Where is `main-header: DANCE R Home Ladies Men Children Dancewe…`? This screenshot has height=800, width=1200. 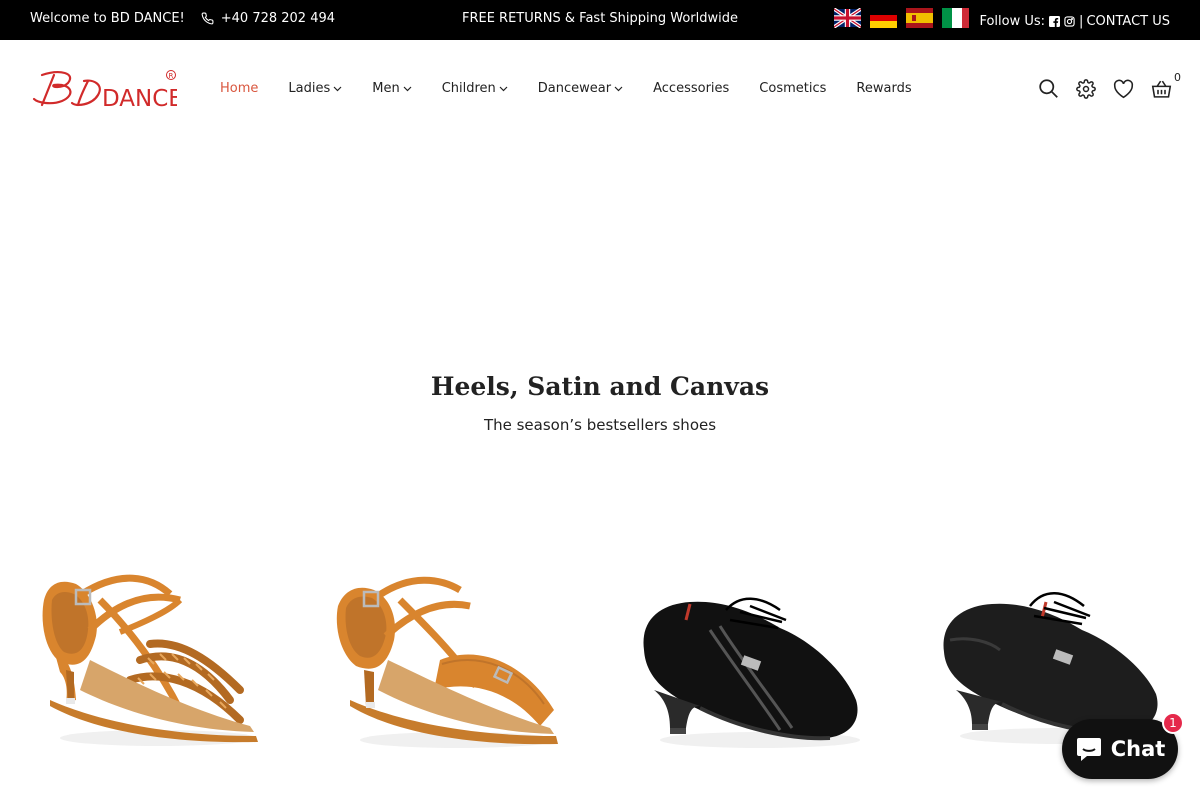 main-header: DANCE R Home Ladies Men Children Dancewe… is located at coordinates (600, 90).